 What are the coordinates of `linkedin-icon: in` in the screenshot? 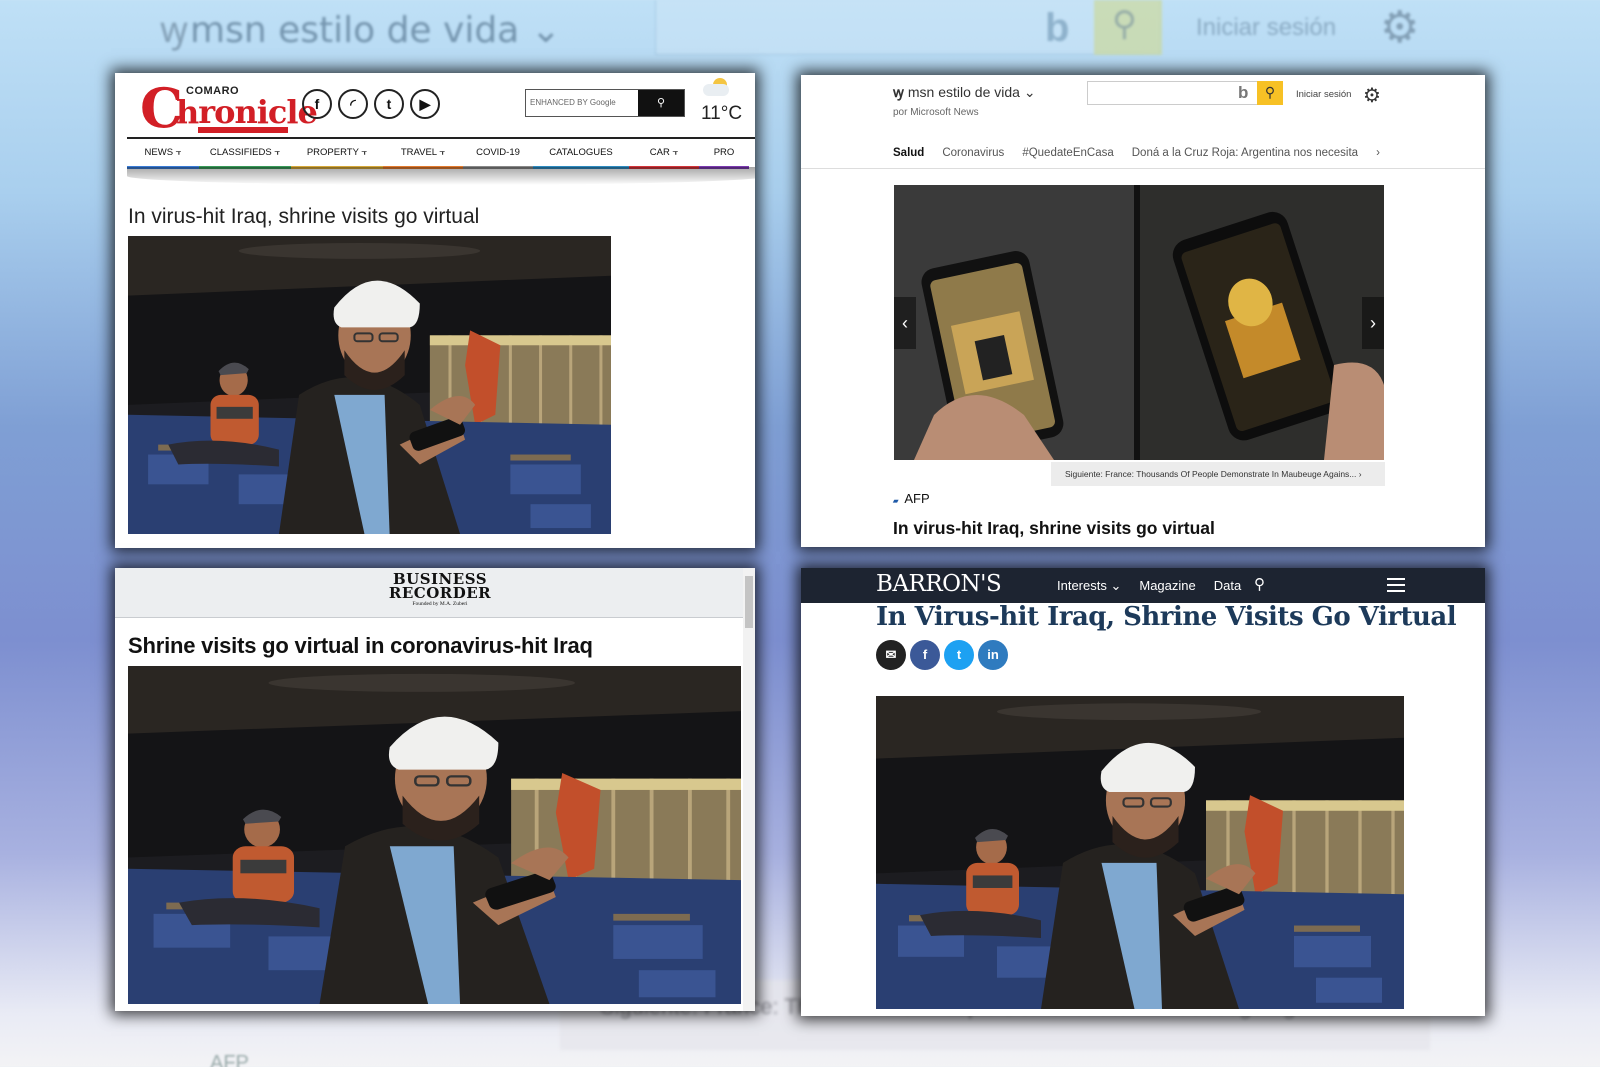 It's located at (993, 655).